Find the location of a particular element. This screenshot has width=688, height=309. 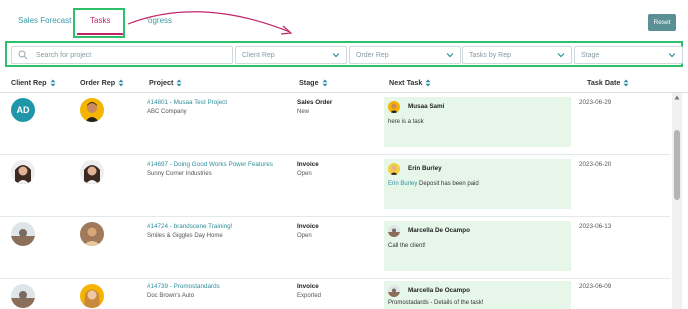

project-client: Sunny Corner Industries is located at coordinates (179, 174).